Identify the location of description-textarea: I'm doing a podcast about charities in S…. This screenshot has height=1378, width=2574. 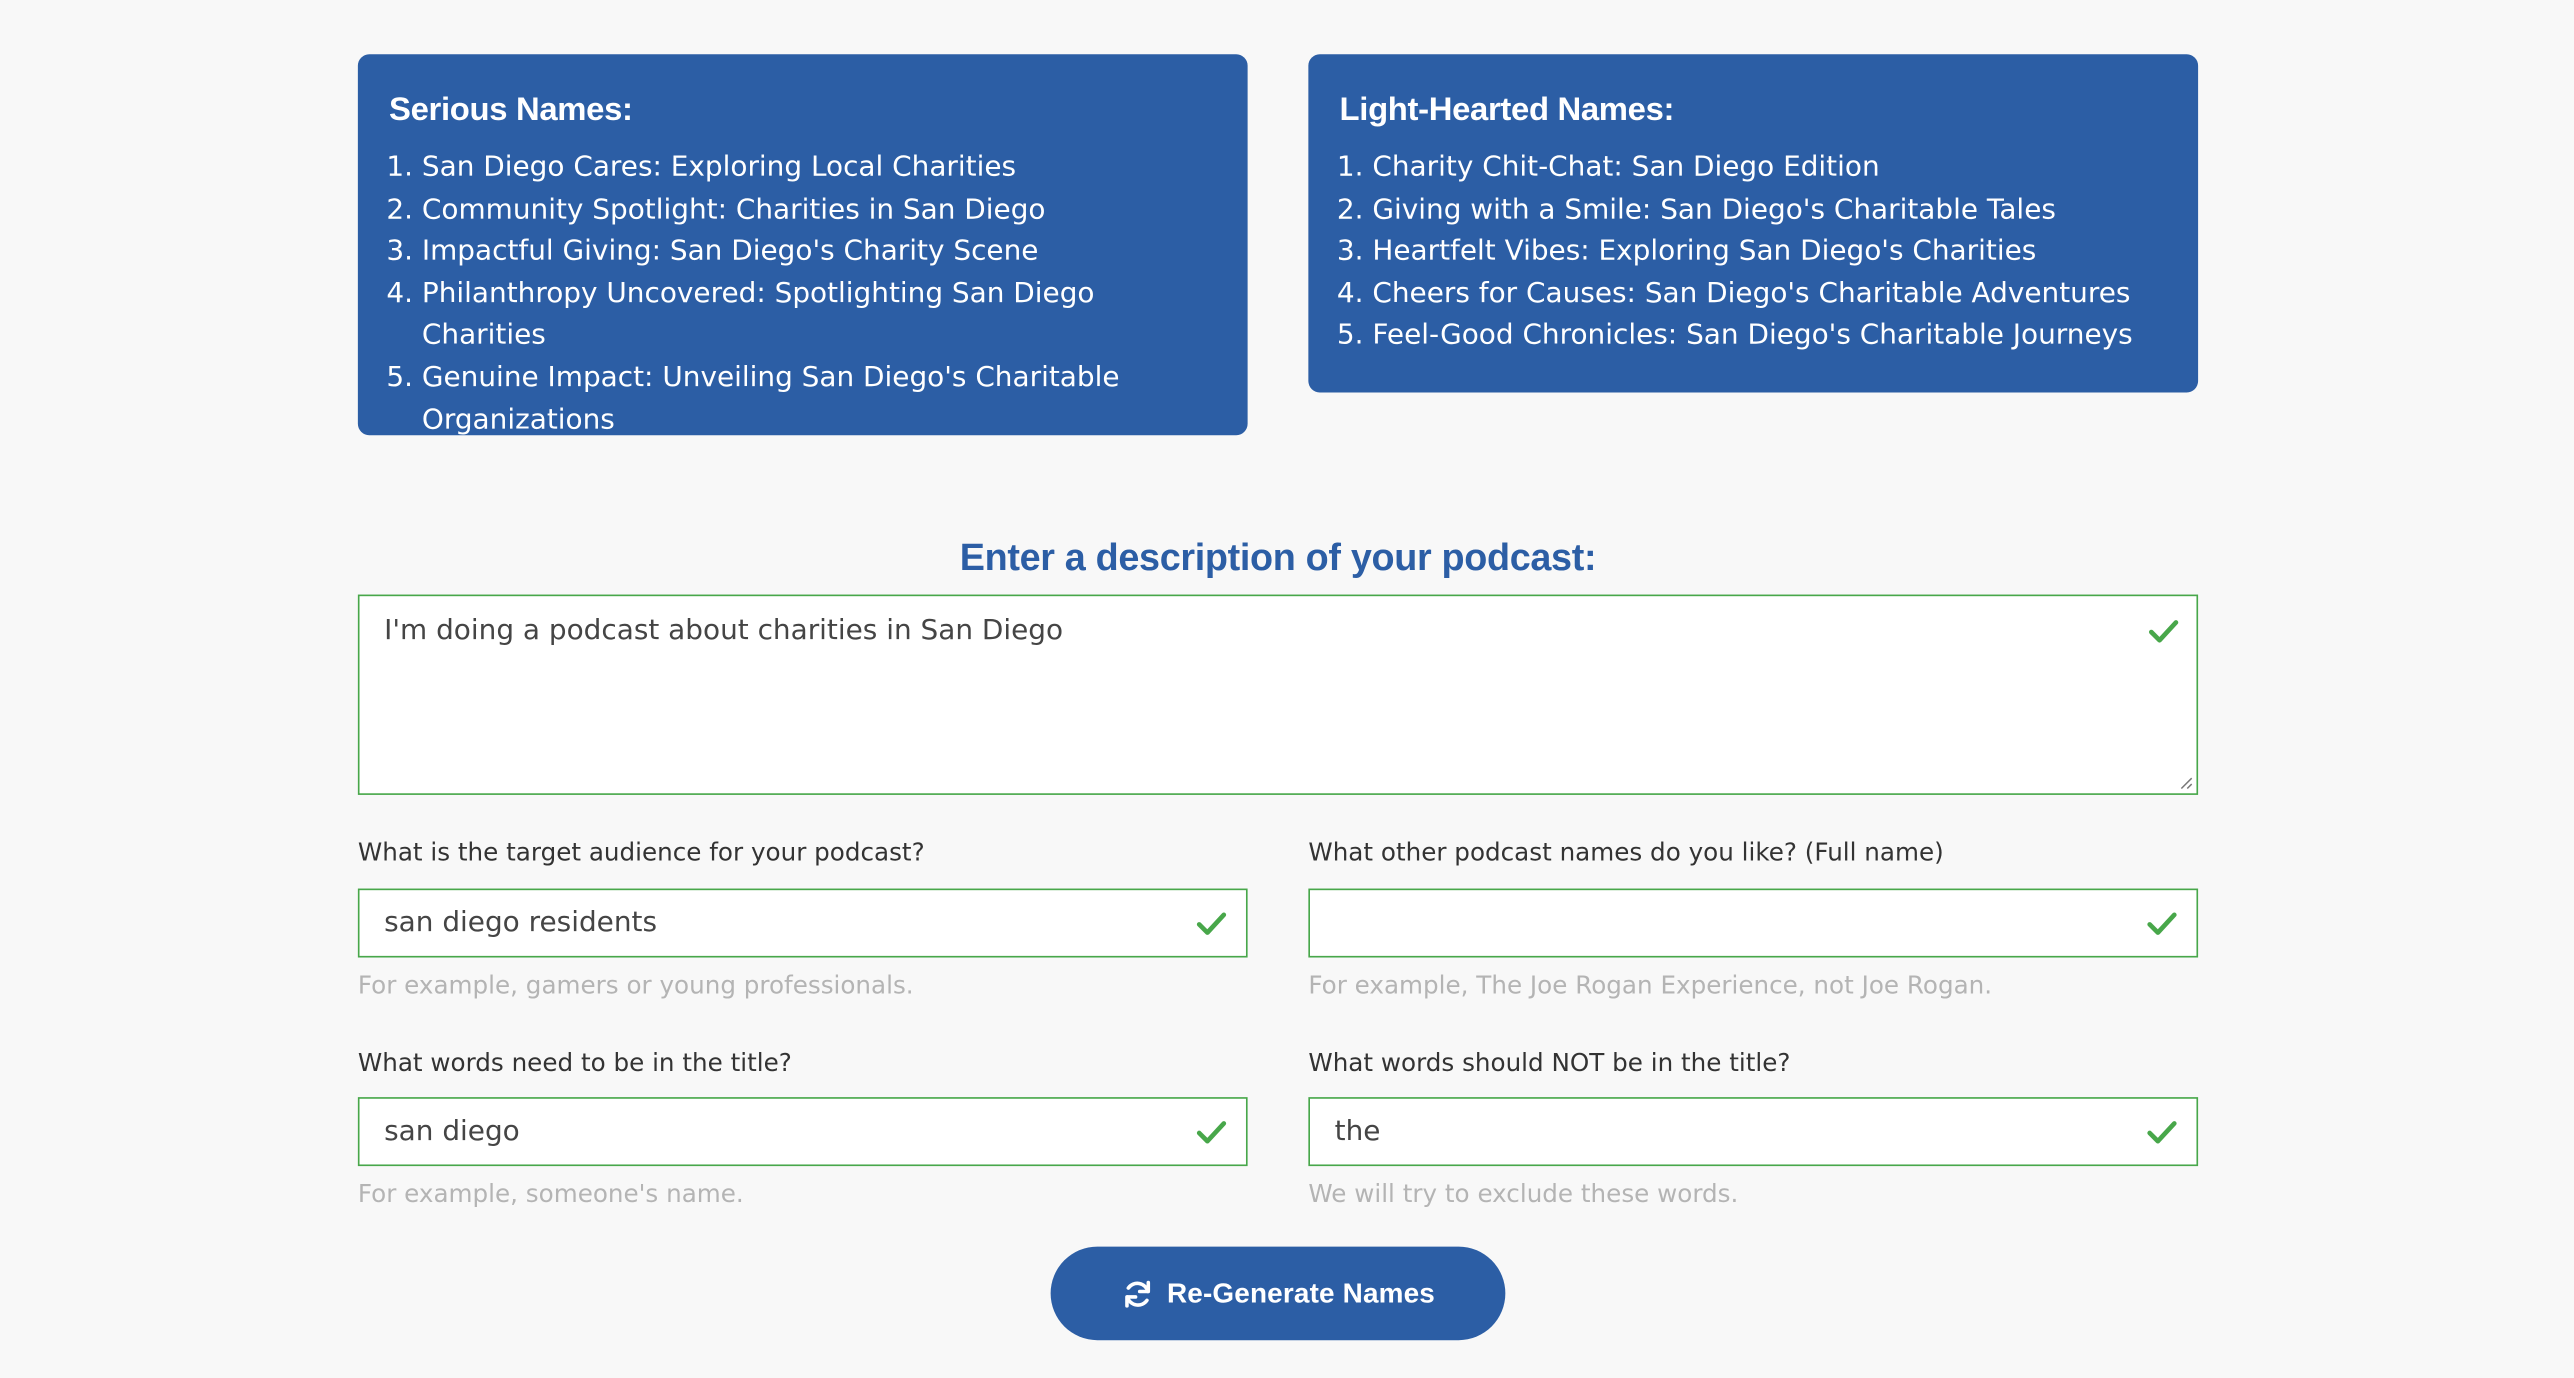
(1278, 694).